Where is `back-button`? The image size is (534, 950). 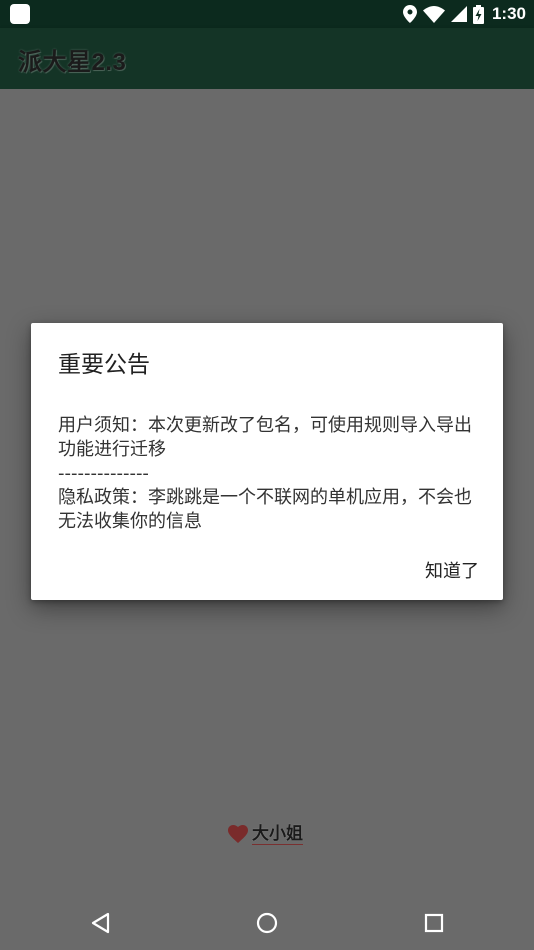
back-button is located at coordinates (100, 923).